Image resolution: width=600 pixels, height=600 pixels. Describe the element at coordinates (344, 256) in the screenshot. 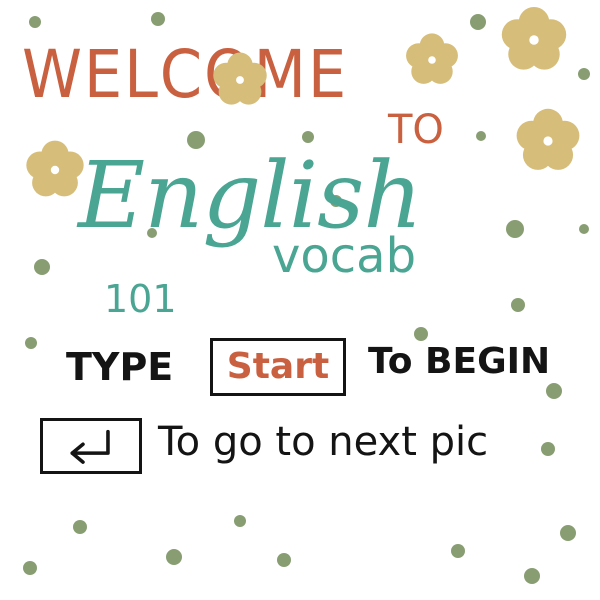

I see `vocab-heading: vocab` at that location.